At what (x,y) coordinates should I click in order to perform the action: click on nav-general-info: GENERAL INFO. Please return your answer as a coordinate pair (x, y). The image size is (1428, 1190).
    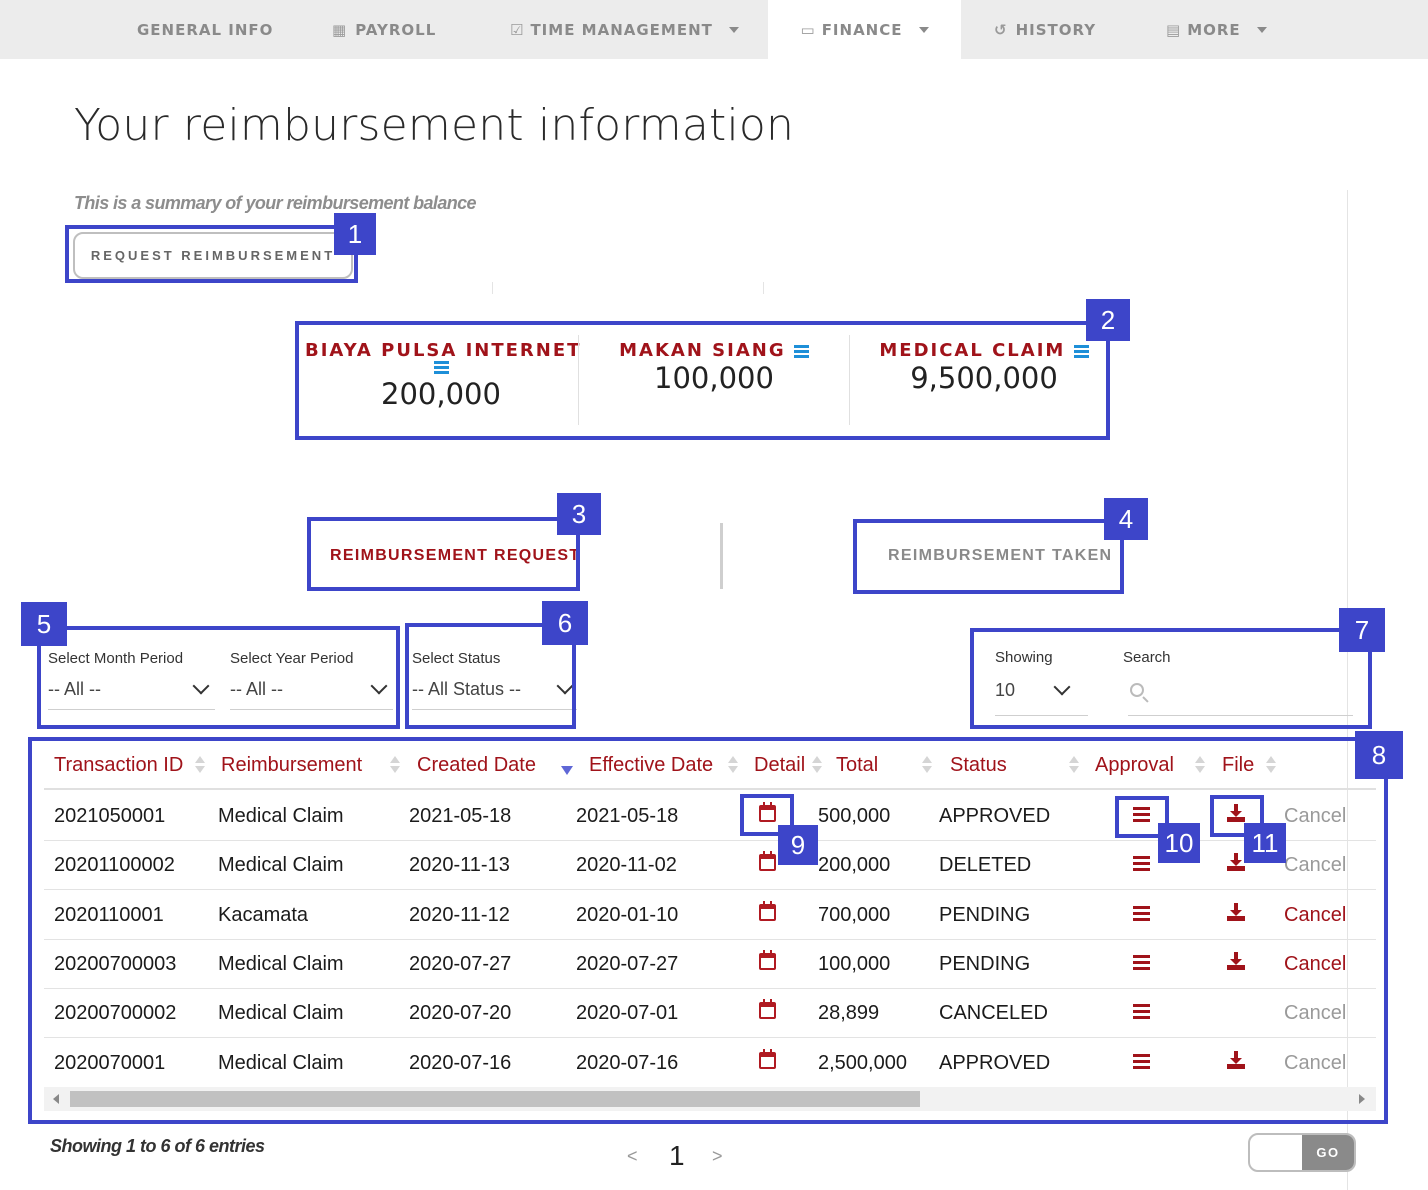
    Looking at the image, I should click on (205, 29).